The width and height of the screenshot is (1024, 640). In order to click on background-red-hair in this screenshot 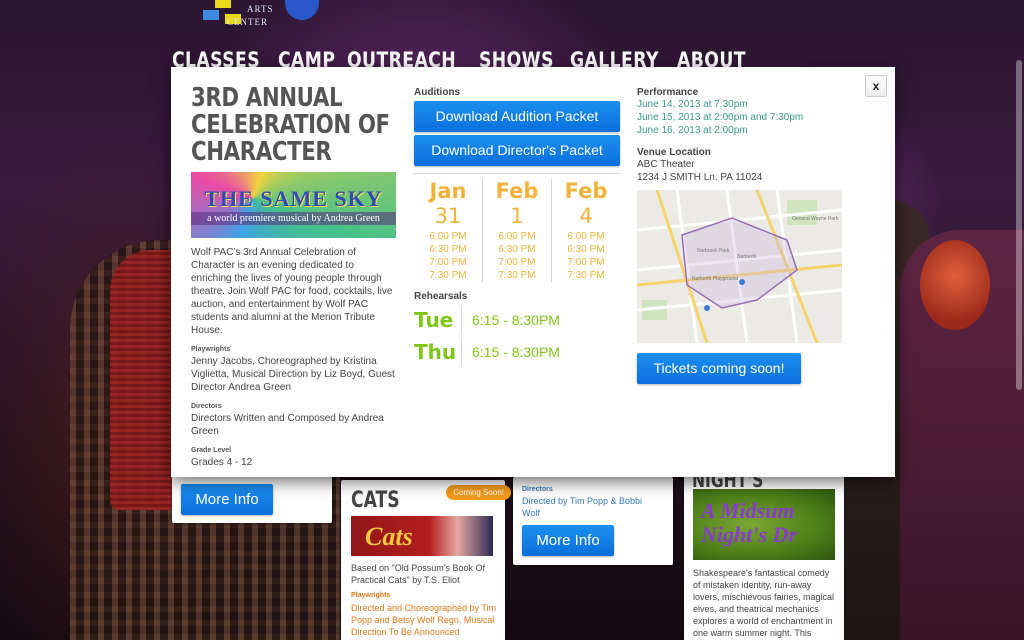, I will do `click(955, 285)`.